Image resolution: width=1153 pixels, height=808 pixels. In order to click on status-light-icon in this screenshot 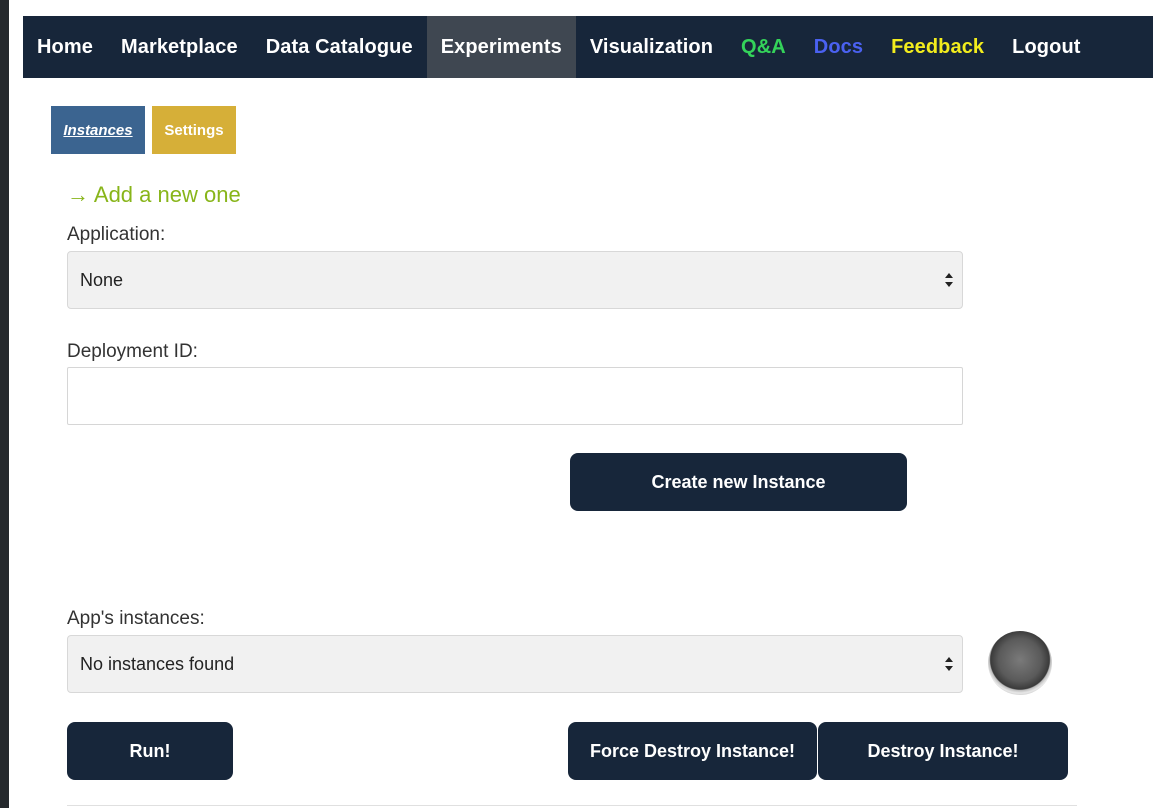, I will do `click(1020, 663)`.